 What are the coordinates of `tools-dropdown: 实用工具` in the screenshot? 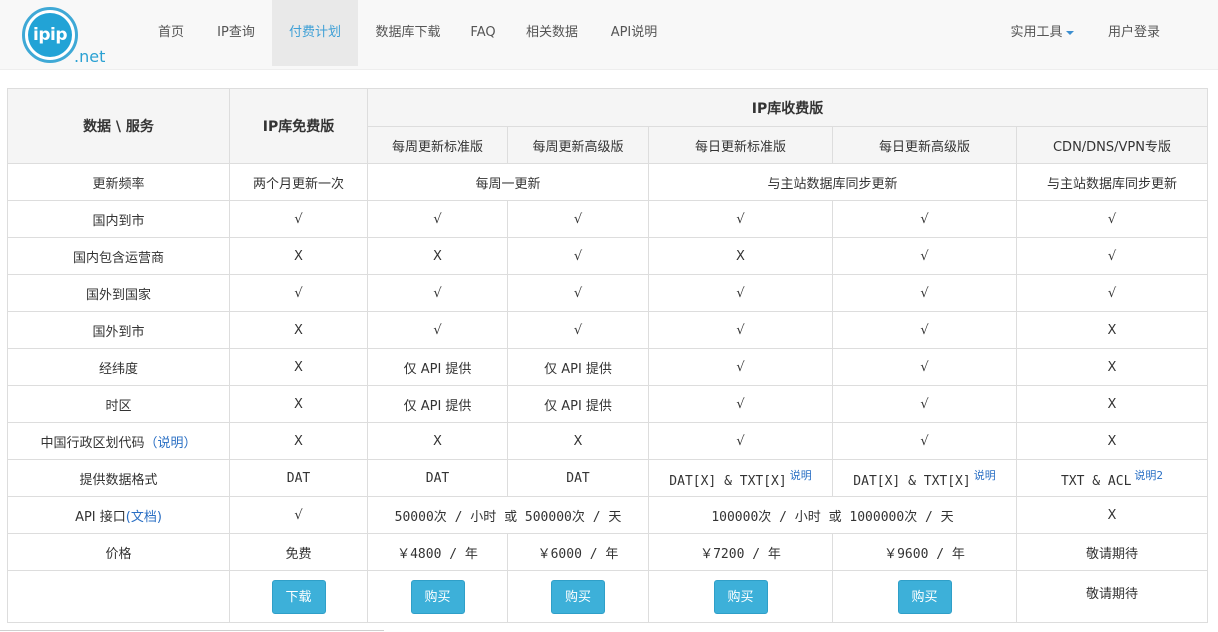 It's located at (1042, 33).